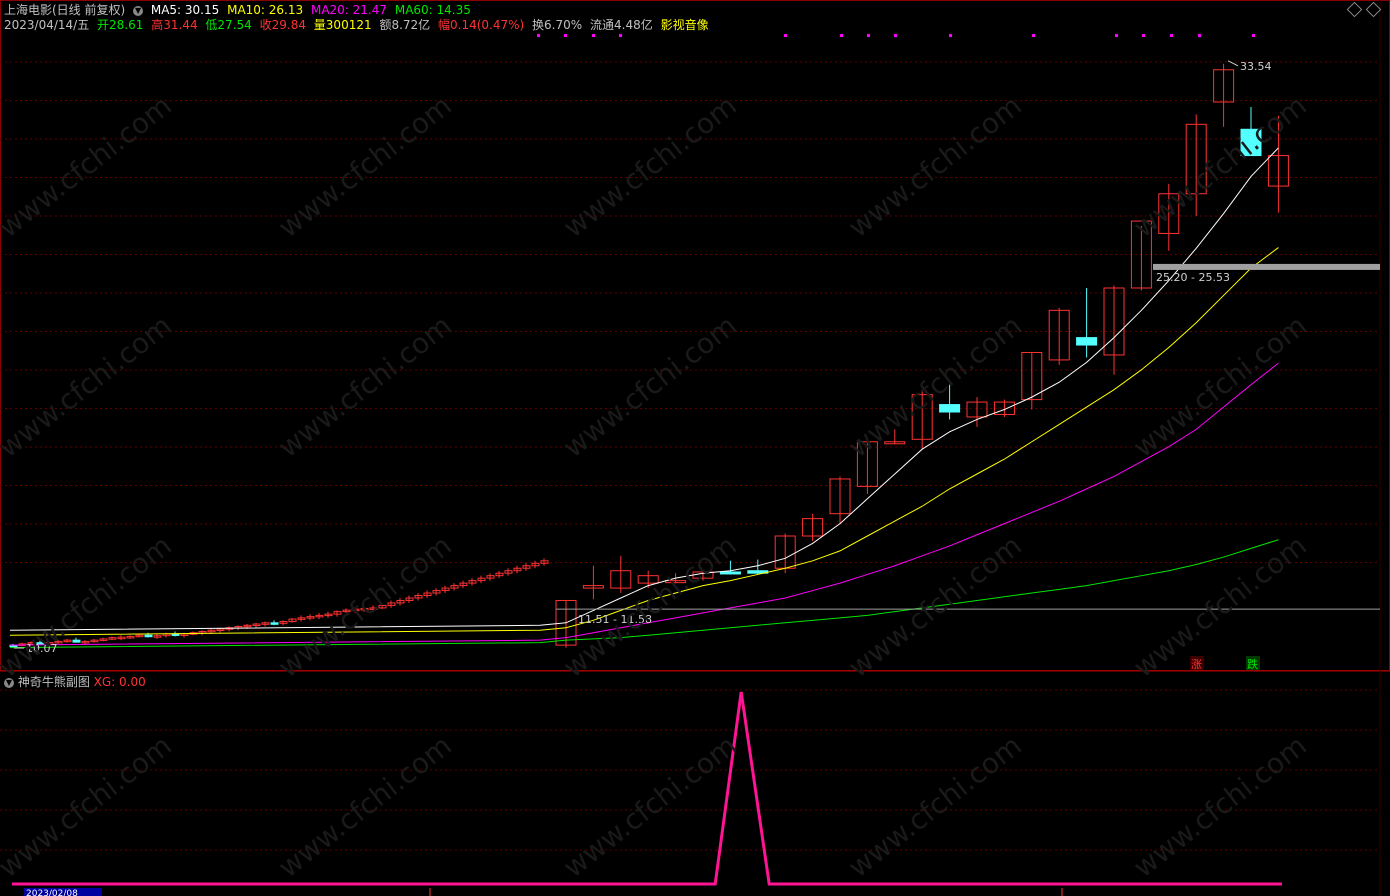  Describe the element at coordinates (42, 648) in the screenshot. I see `low-mark-label: 10.07` at that location.